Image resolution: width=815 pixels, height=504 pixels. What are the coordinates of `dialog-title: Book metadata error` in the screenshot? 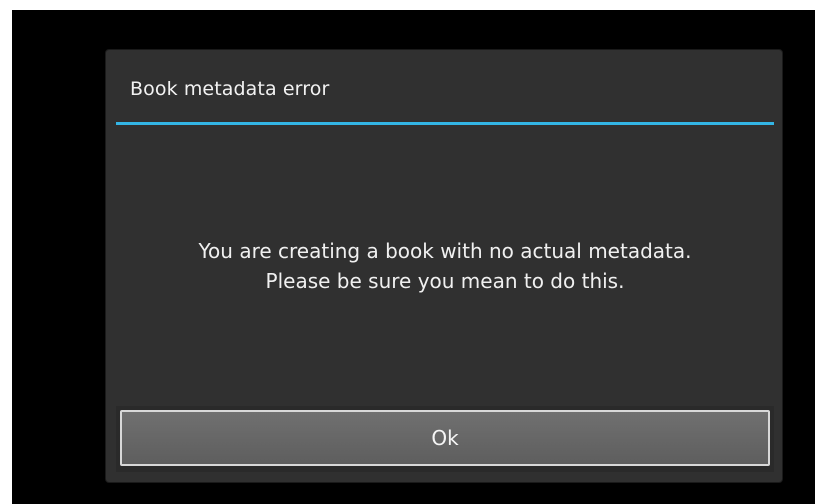 It's located at (230, 89).